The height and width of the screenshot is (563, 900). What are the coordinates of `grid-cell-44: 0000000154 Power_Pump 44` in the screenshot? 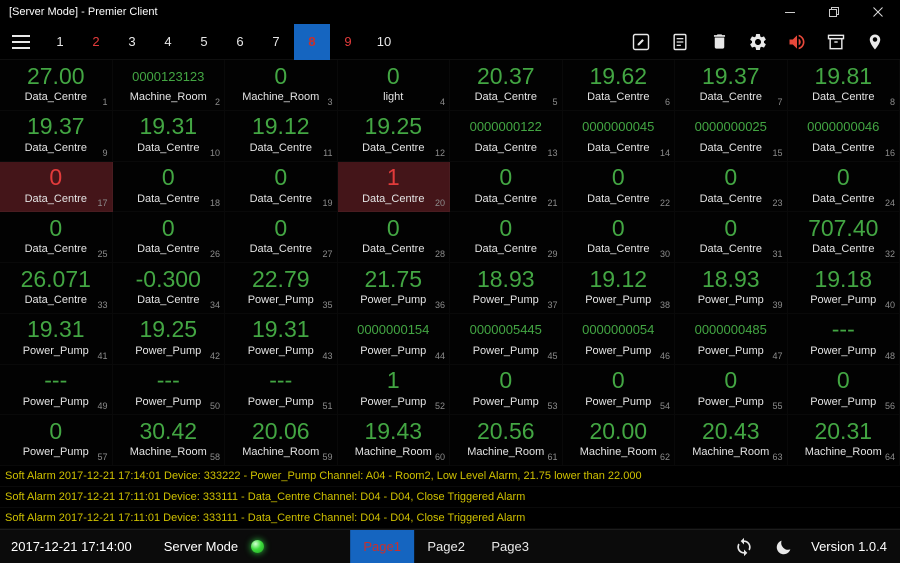 It's located at (394, 339).